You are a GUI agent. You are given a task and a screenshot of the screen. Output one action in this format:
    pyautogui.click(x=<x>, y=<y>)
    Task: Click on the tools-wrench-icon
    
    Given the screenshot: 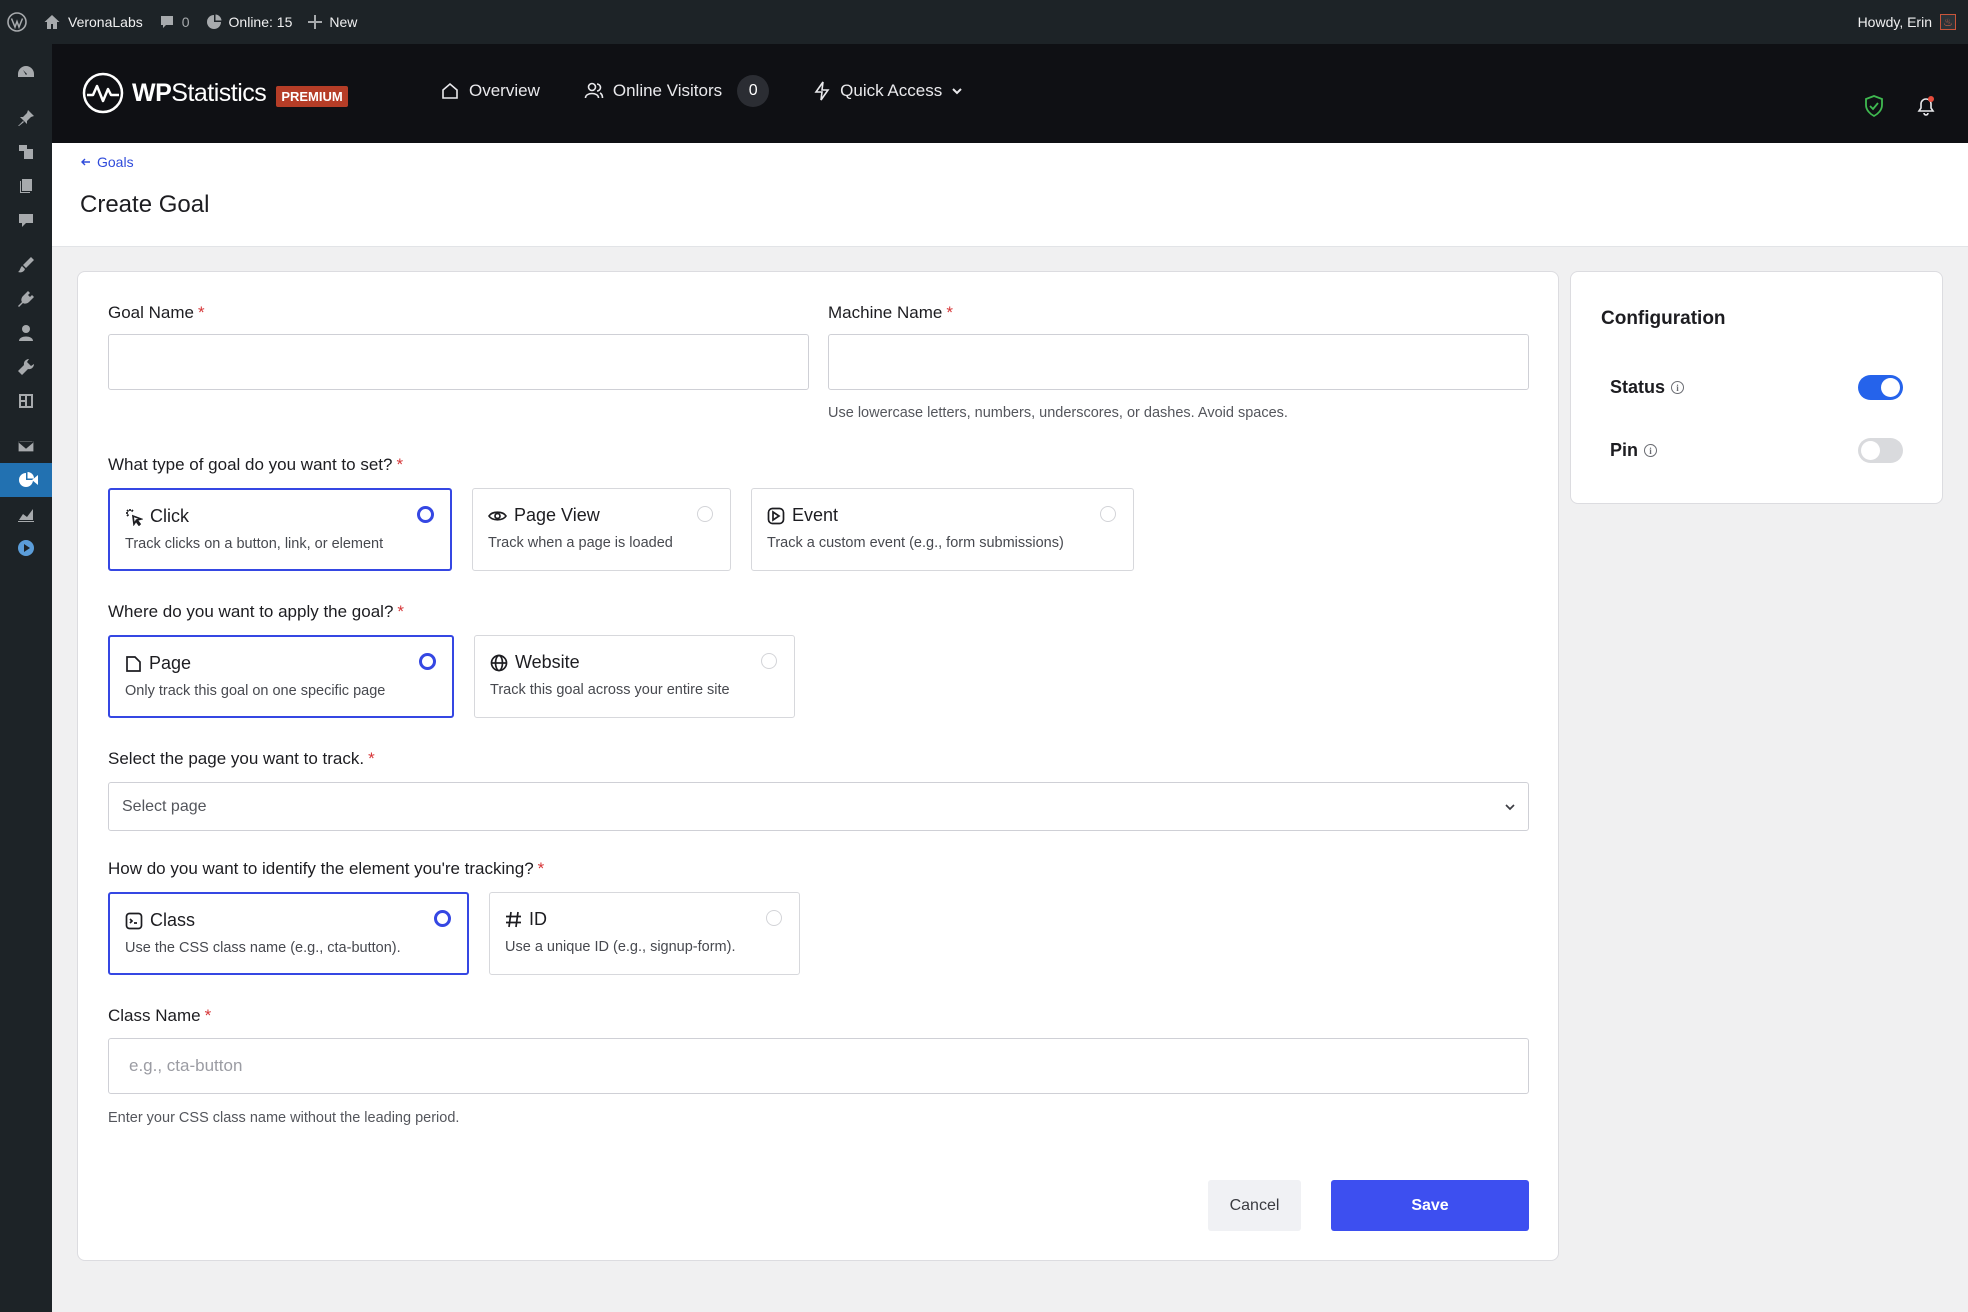 What is the action you would take?
    pyautogui.click(x=26, y=367)
    